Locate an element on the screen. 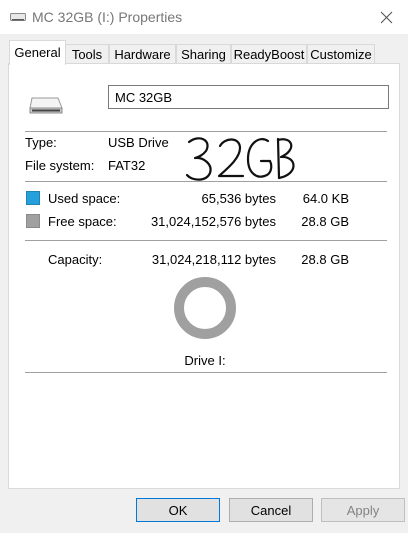 The image size is (408, 533). ok-button: OK is located at coordinates (178, 510).